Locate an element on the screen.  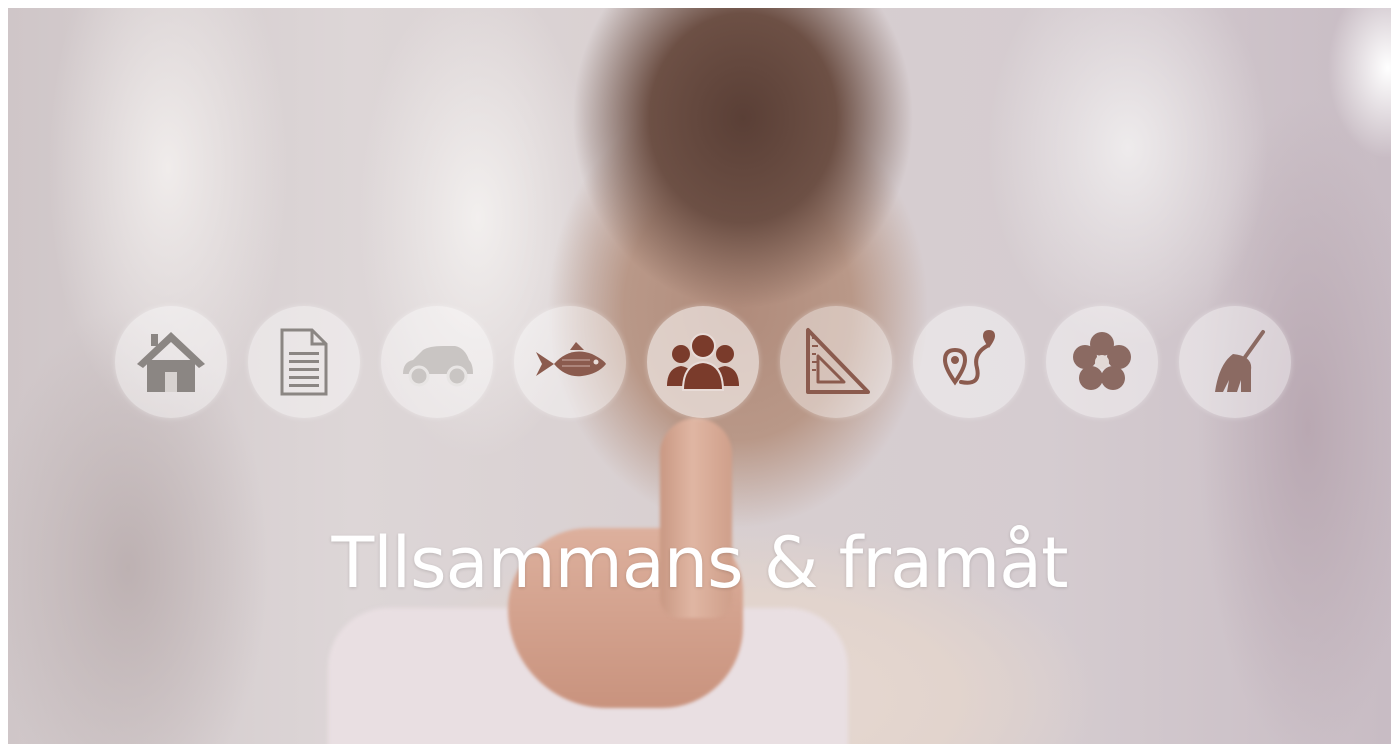
people-button is located at coordinates (703, 362).